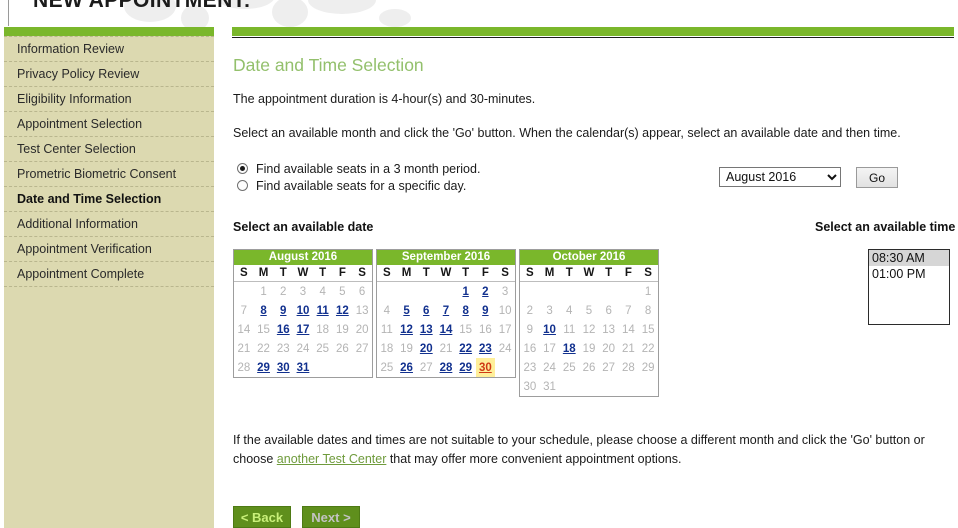  Describe the element at coordinates (81, 274) in the screenshot. I see `sidebar-item-label: Appointment Complete` at that location.